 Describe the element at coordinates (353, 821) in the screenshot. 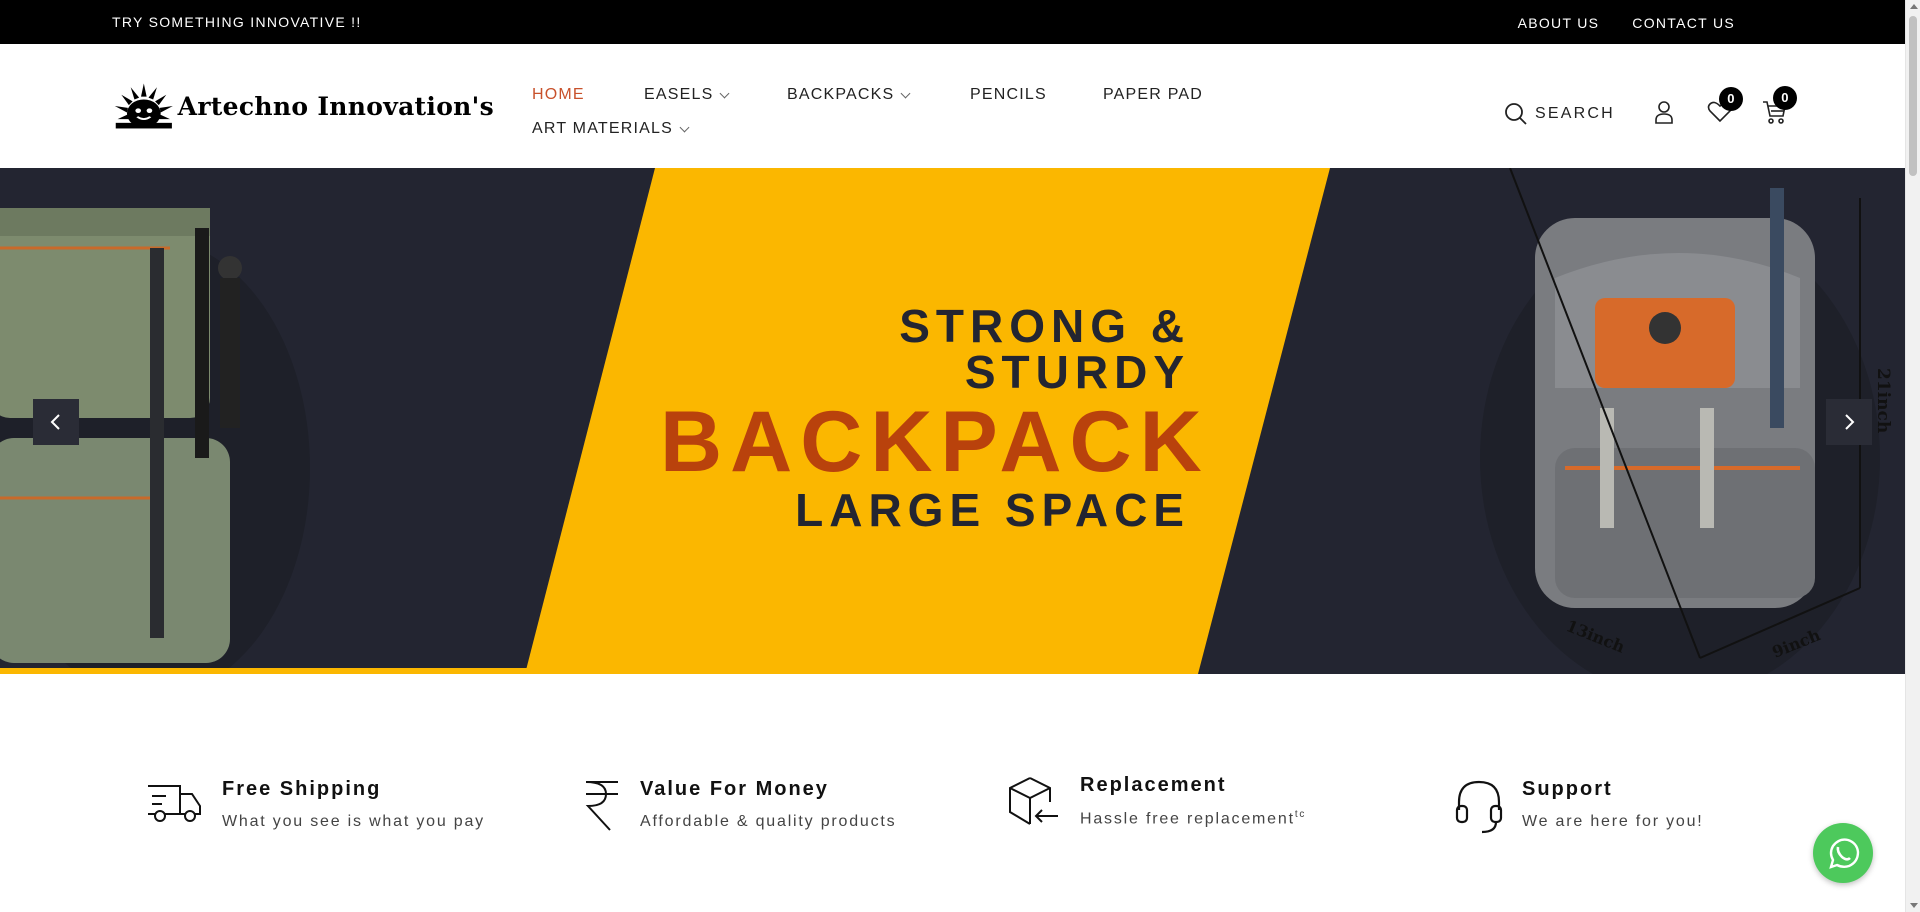

I see `feature-desc: What you see is what you pay` at that location.